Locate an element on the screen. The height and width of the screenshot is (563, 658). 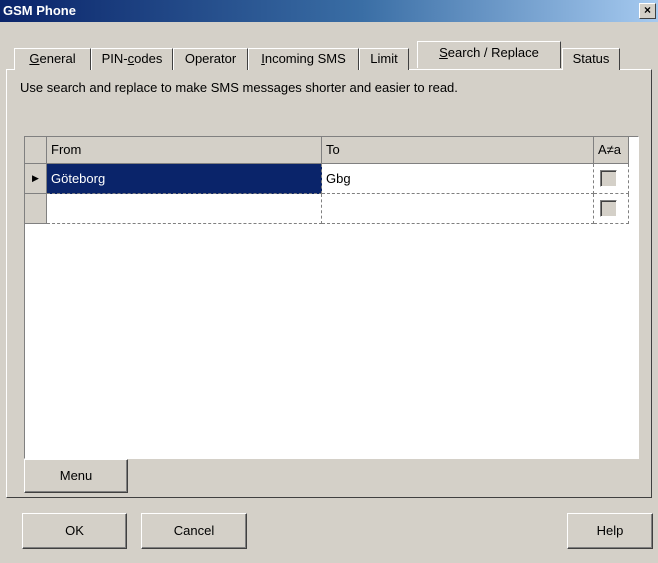
ok-button: OK is located at coordinates (74, 531).